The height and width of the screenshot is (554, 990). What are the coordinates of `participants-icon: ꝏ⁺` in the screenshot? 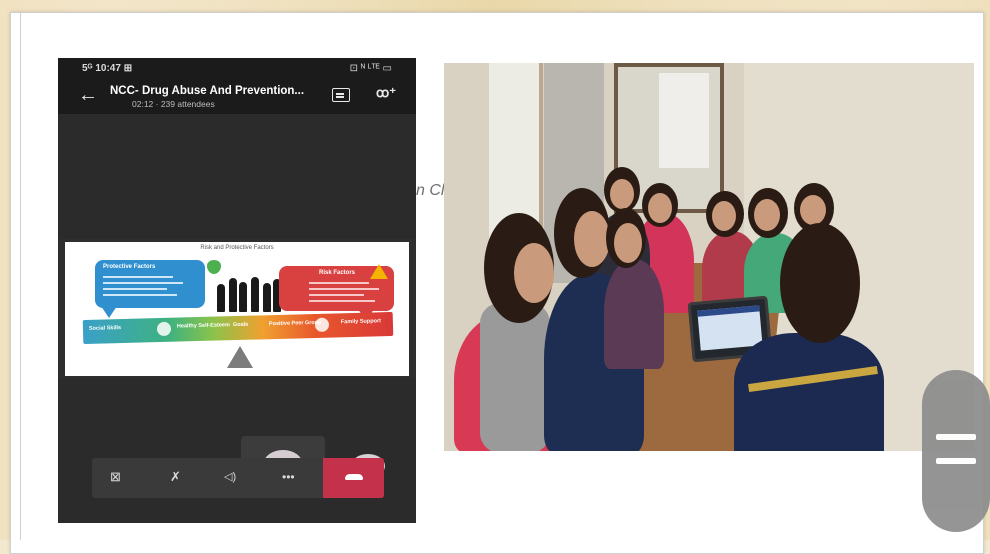 It's located at (386, 93).